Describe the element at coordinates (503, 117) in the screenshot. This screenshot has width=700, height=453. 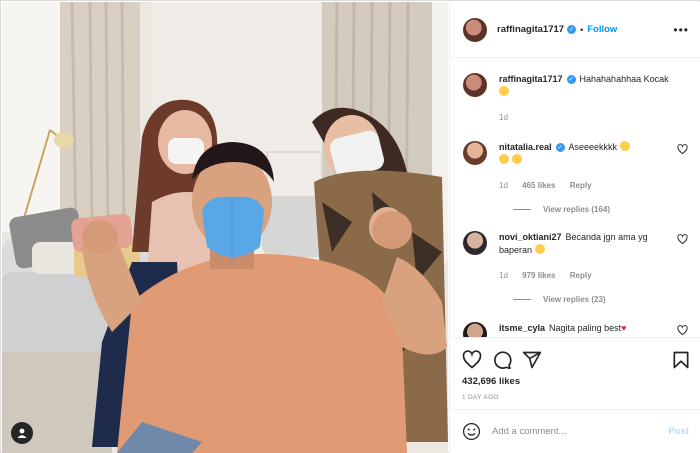
I see `caption-time: 1d` at that location.